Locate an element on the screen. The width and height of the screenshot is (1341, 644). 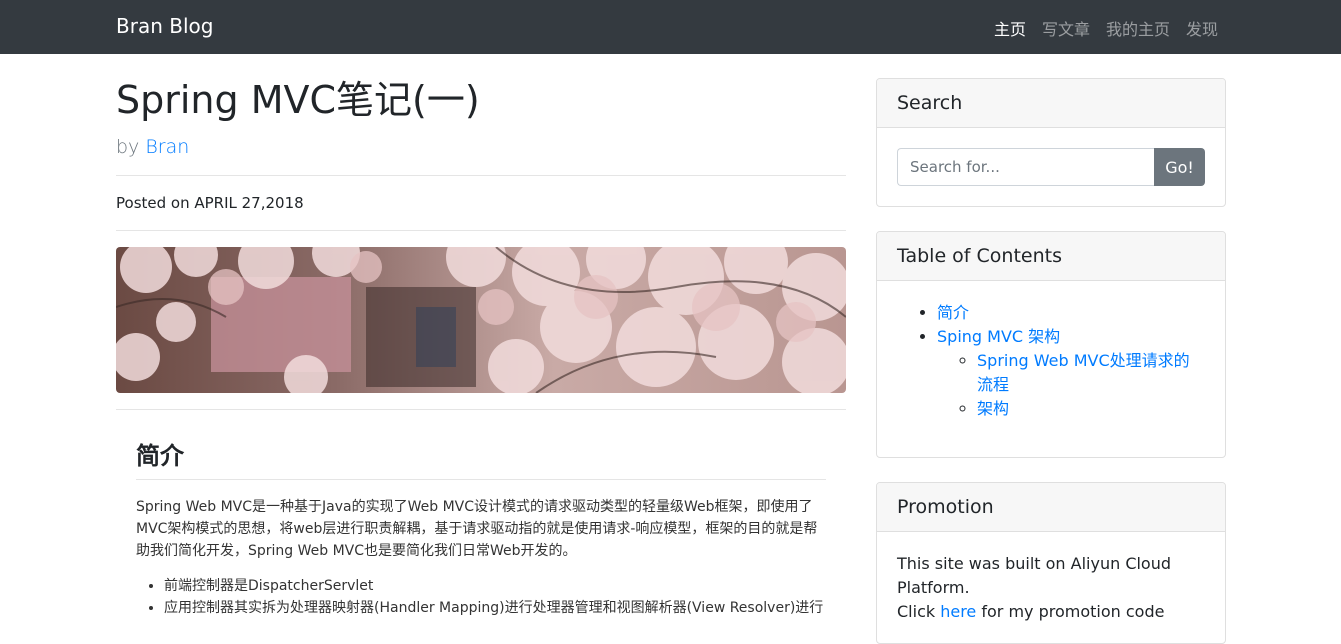
byline-prefix: by is located at coordinates (128, 146).